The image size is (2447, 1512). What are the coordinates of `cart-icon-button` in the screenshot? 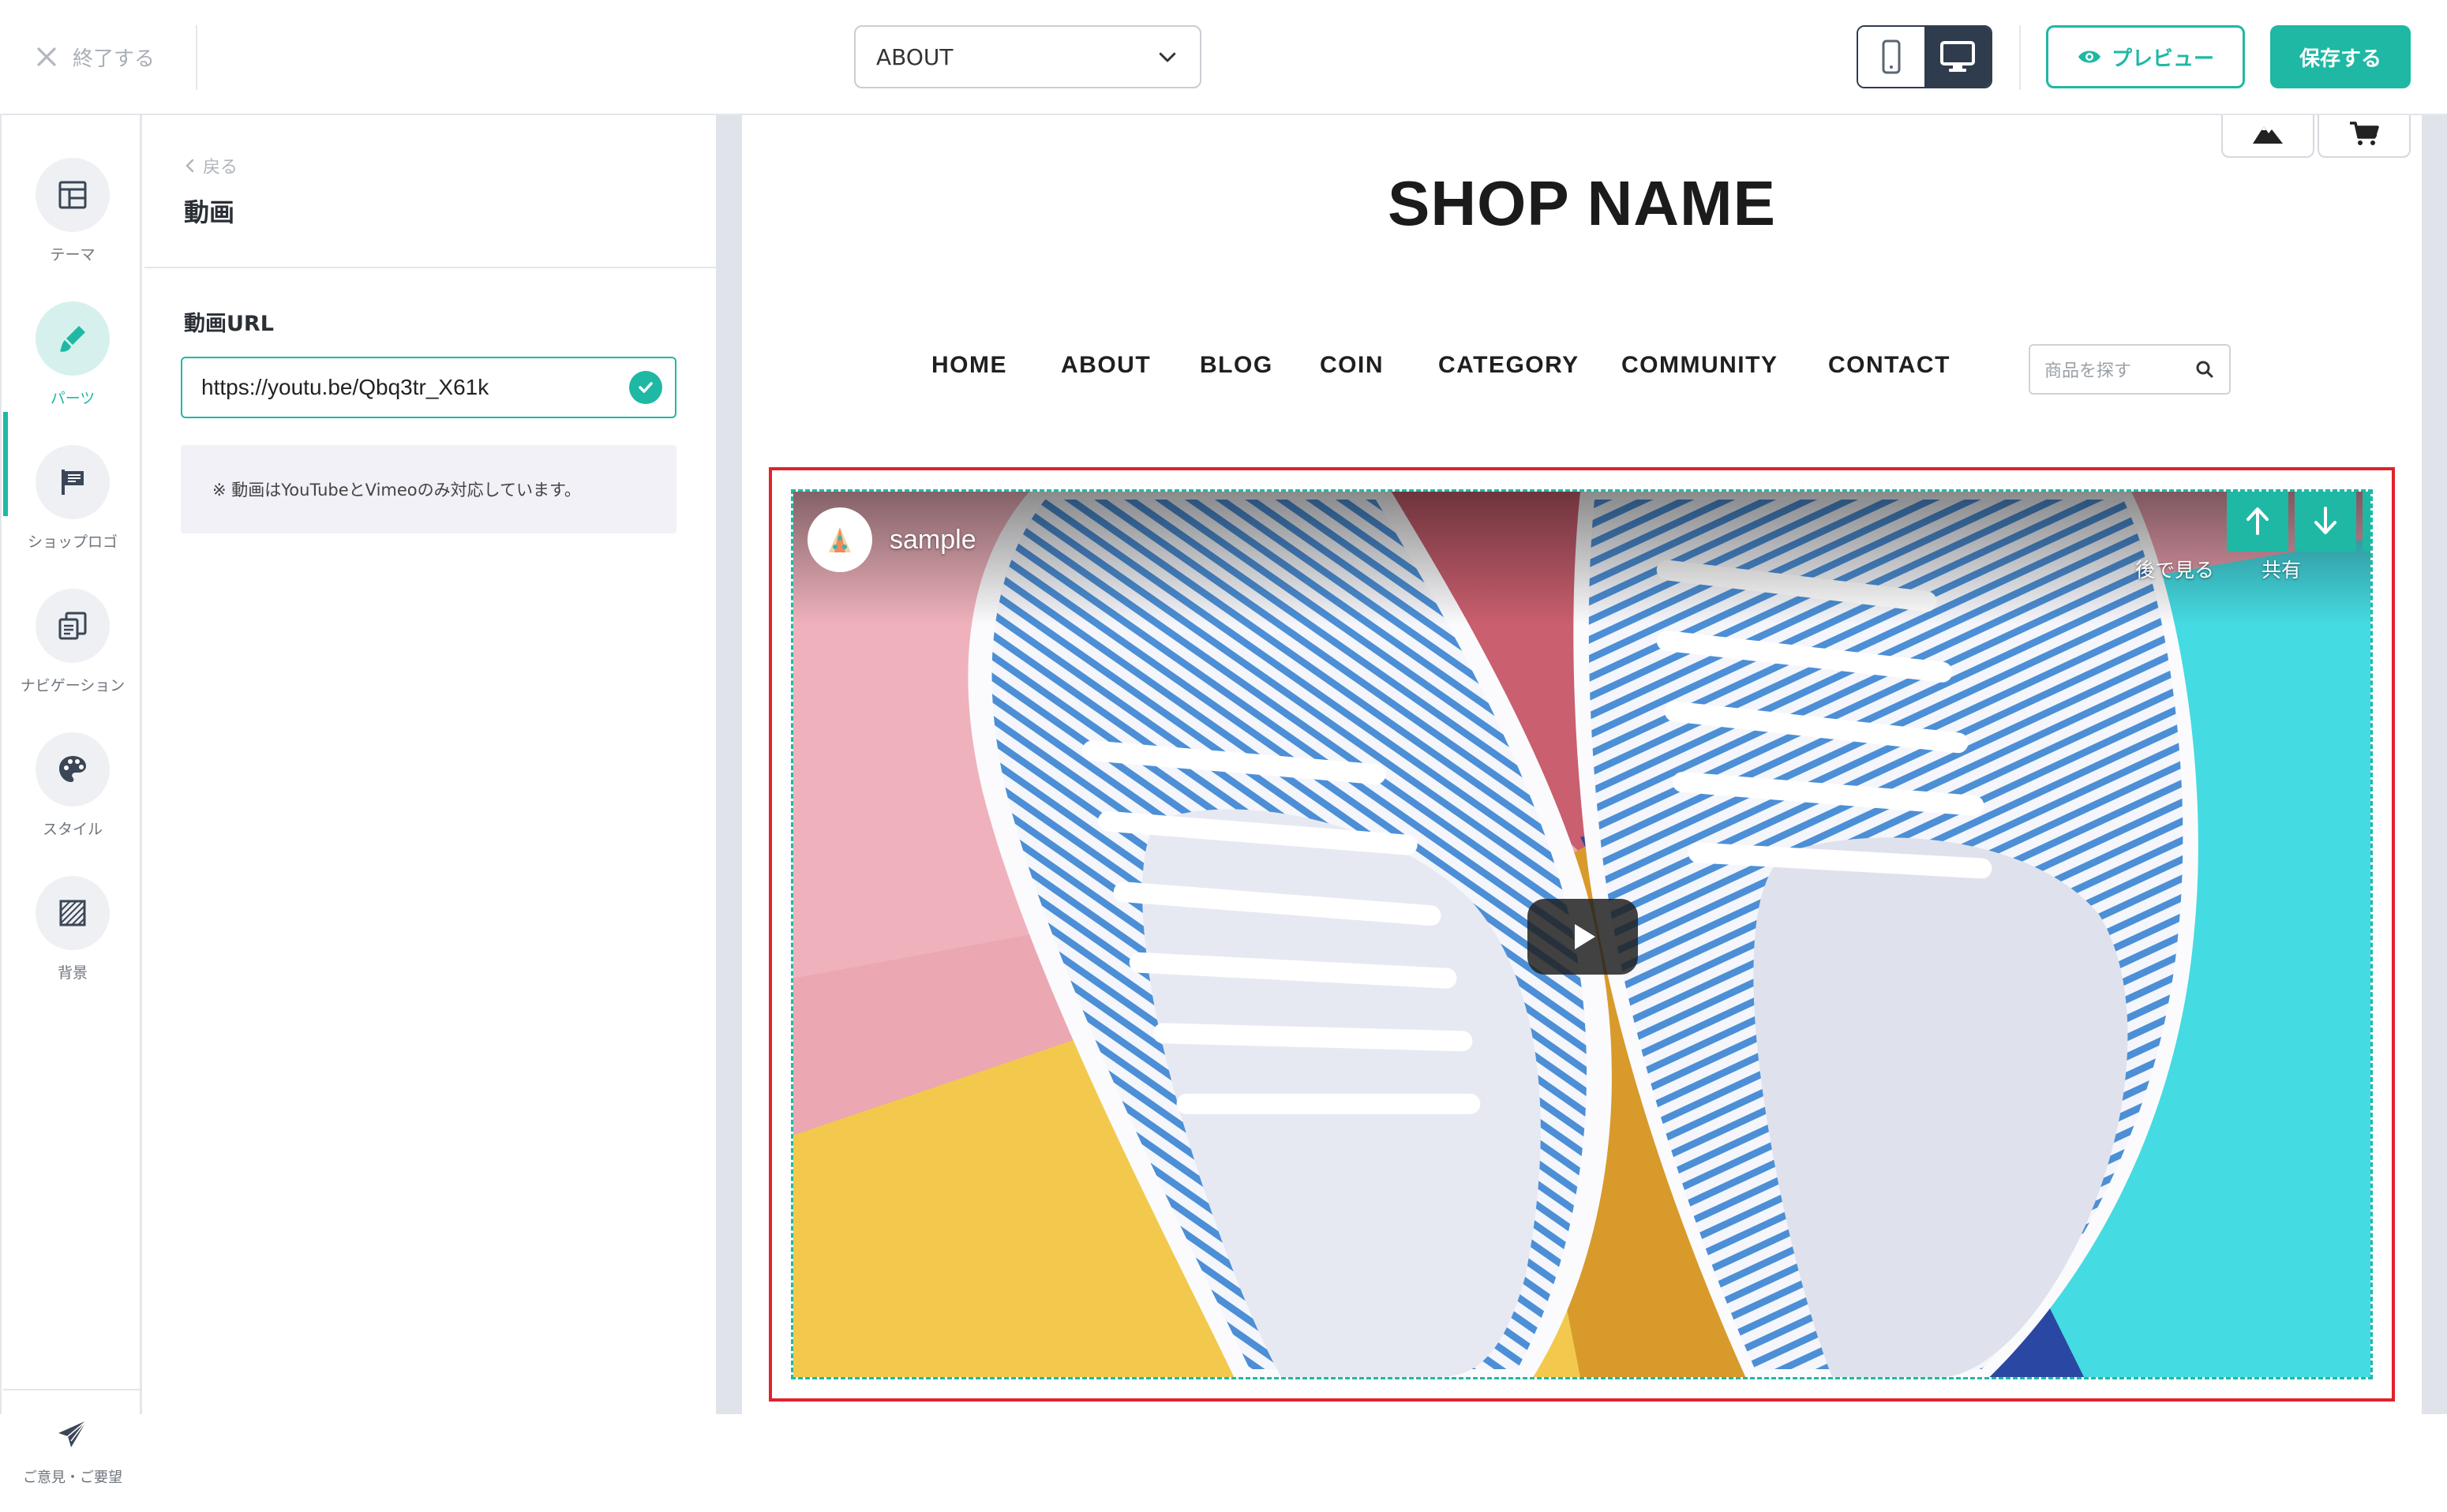 It's located at (2364, 136).